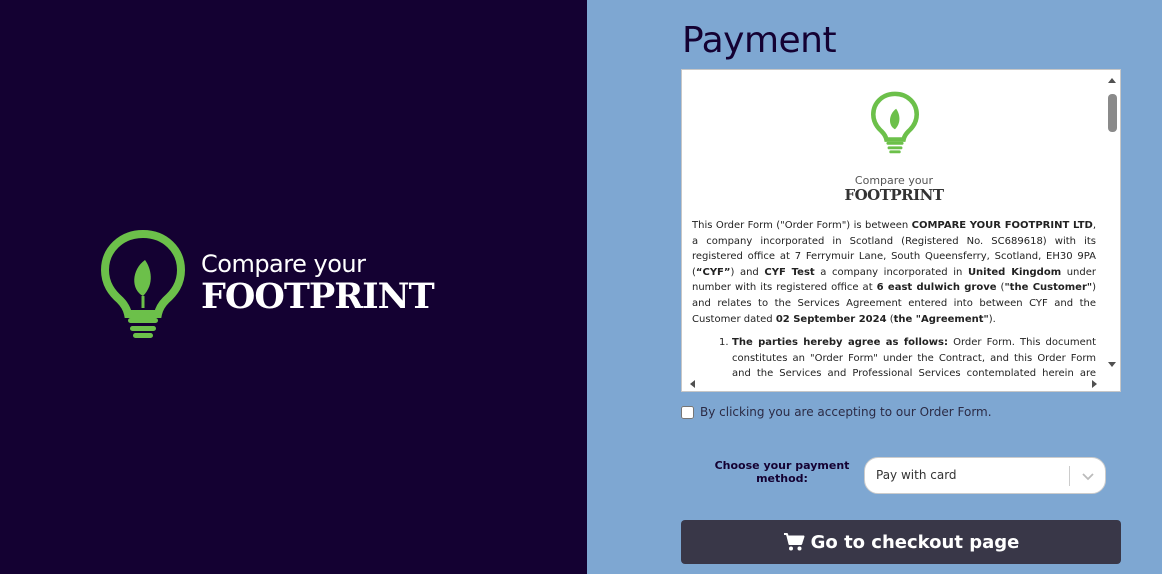 This screenshot has height=574, width=1162. What do you see at coordinates (687, 412) in the screenshot?
I see `accept-checkbox` at bounding box center [687, 412].